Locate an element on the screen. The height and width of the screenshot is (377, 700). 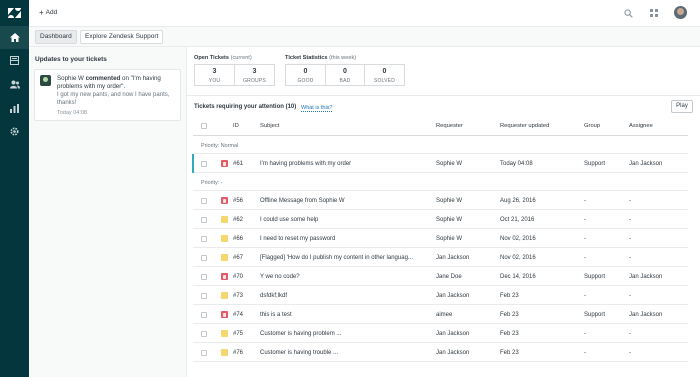
ticket-requester-updated: Today 04:08 is located at coordinates (516, 163).